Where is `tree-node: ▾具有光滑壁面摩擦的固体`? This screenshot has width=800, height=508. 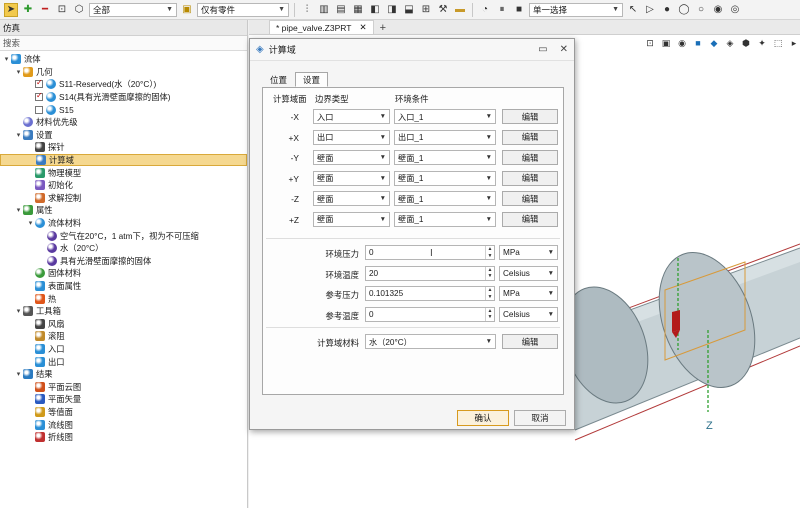
tree-node: ▾具有光滑壁面摩擦的固体 is located at coordinates (123, 261).